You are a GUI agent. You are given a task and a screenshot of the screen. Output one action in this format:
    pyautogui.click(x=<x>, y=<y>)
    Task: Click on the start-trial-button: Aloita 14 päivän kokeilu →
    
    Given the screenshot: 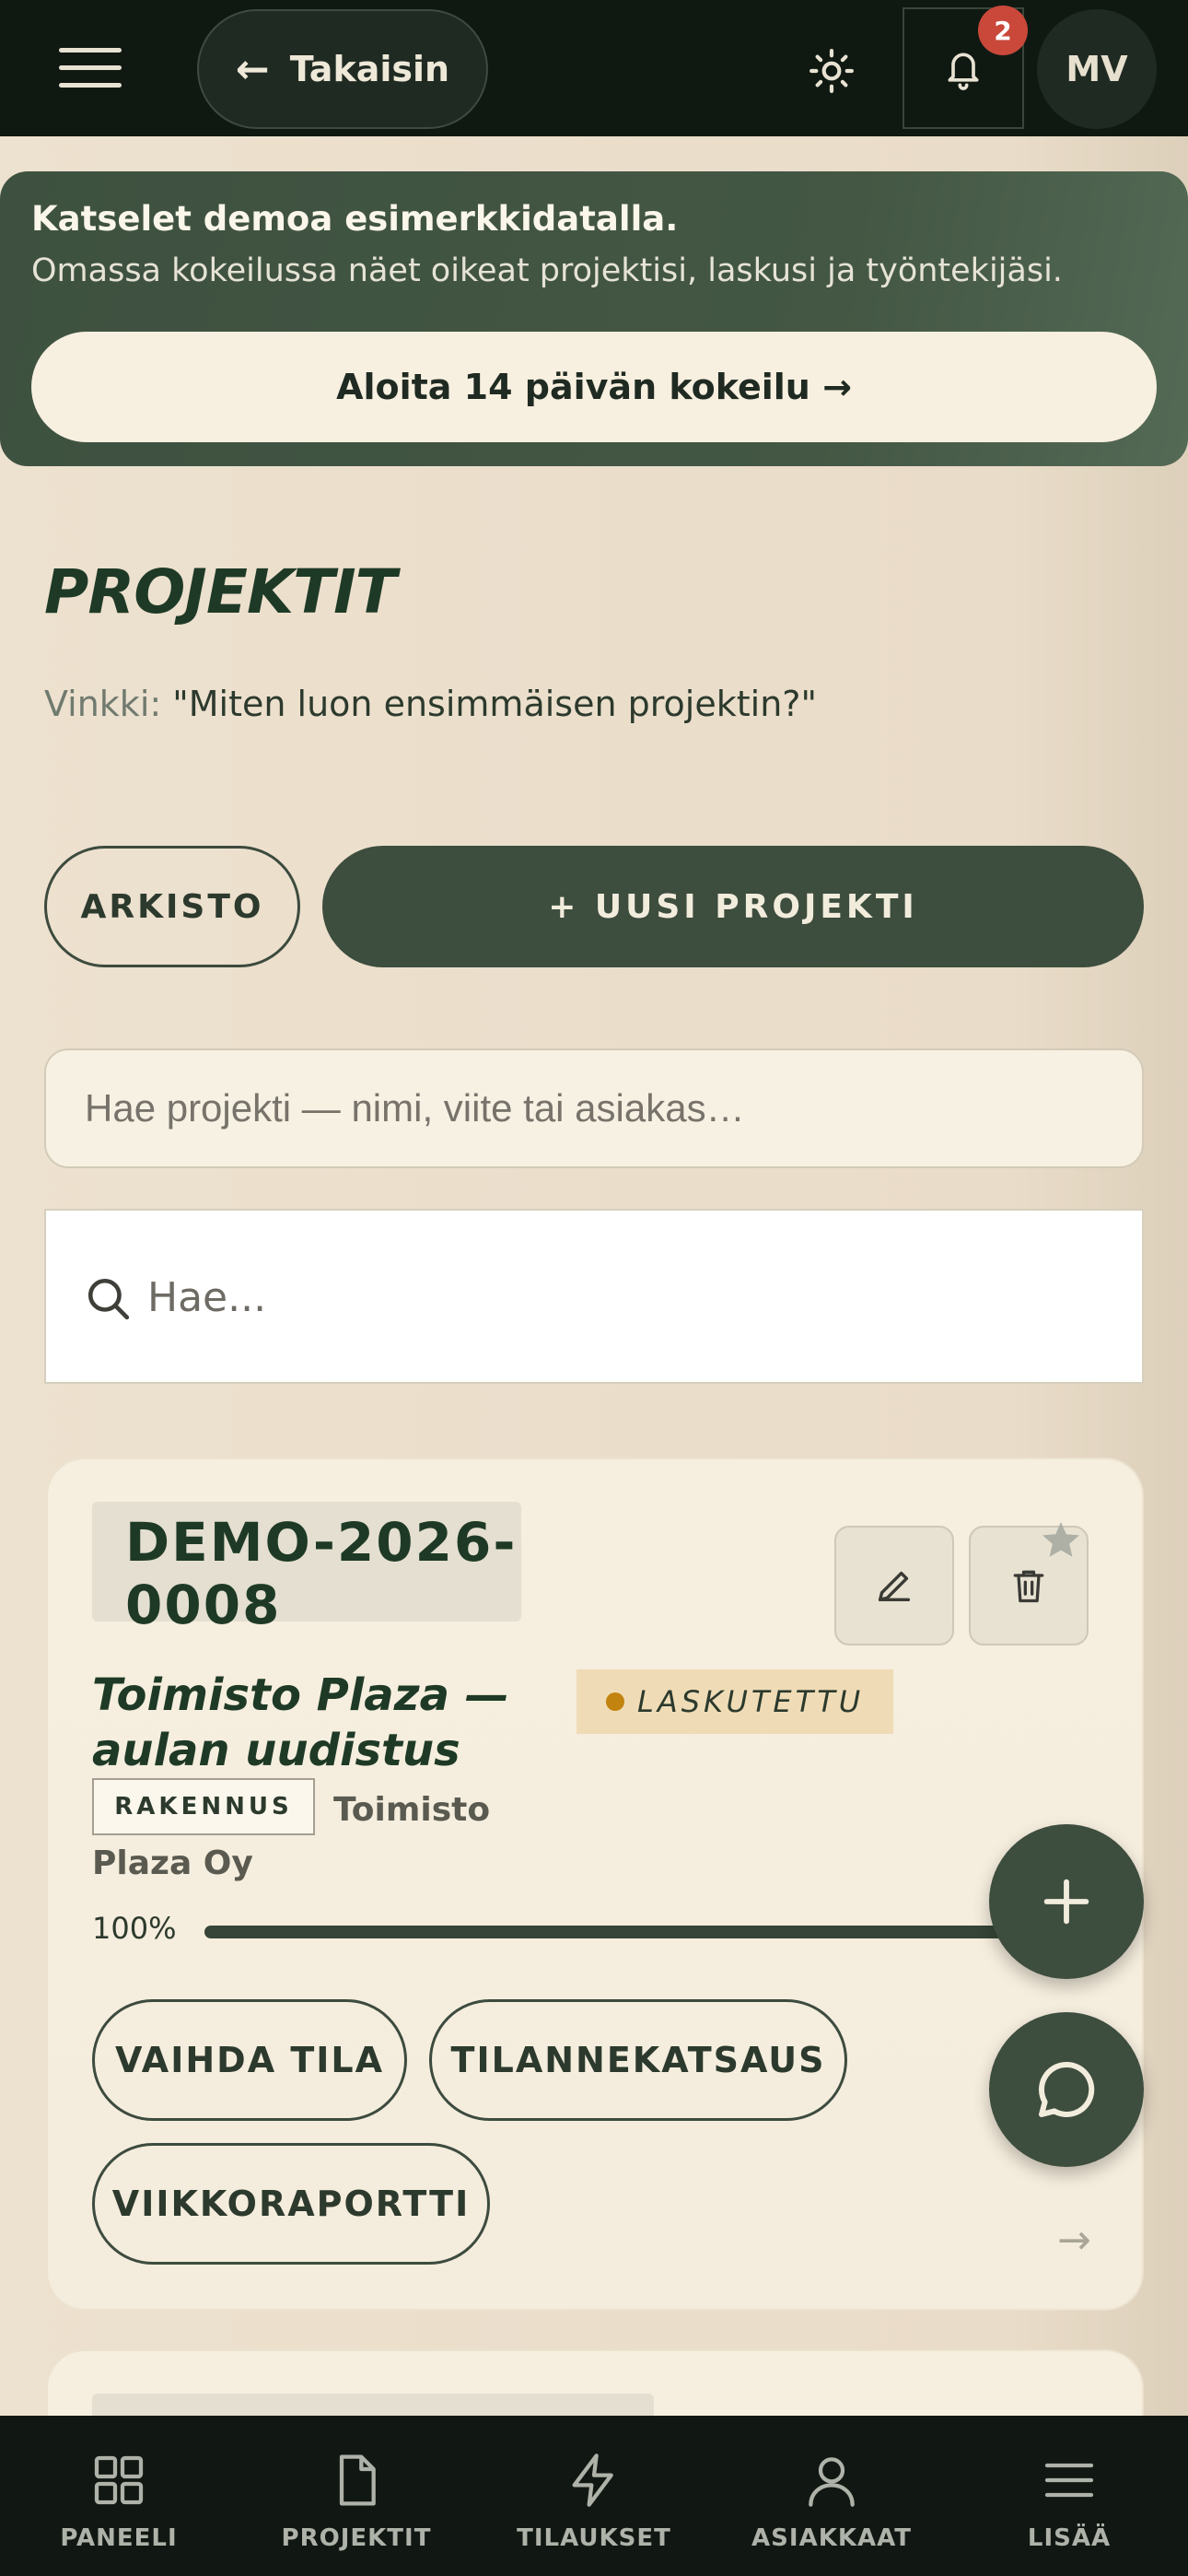 What is the action you would take?
    pyautogui.click(x=594, y=387)
    